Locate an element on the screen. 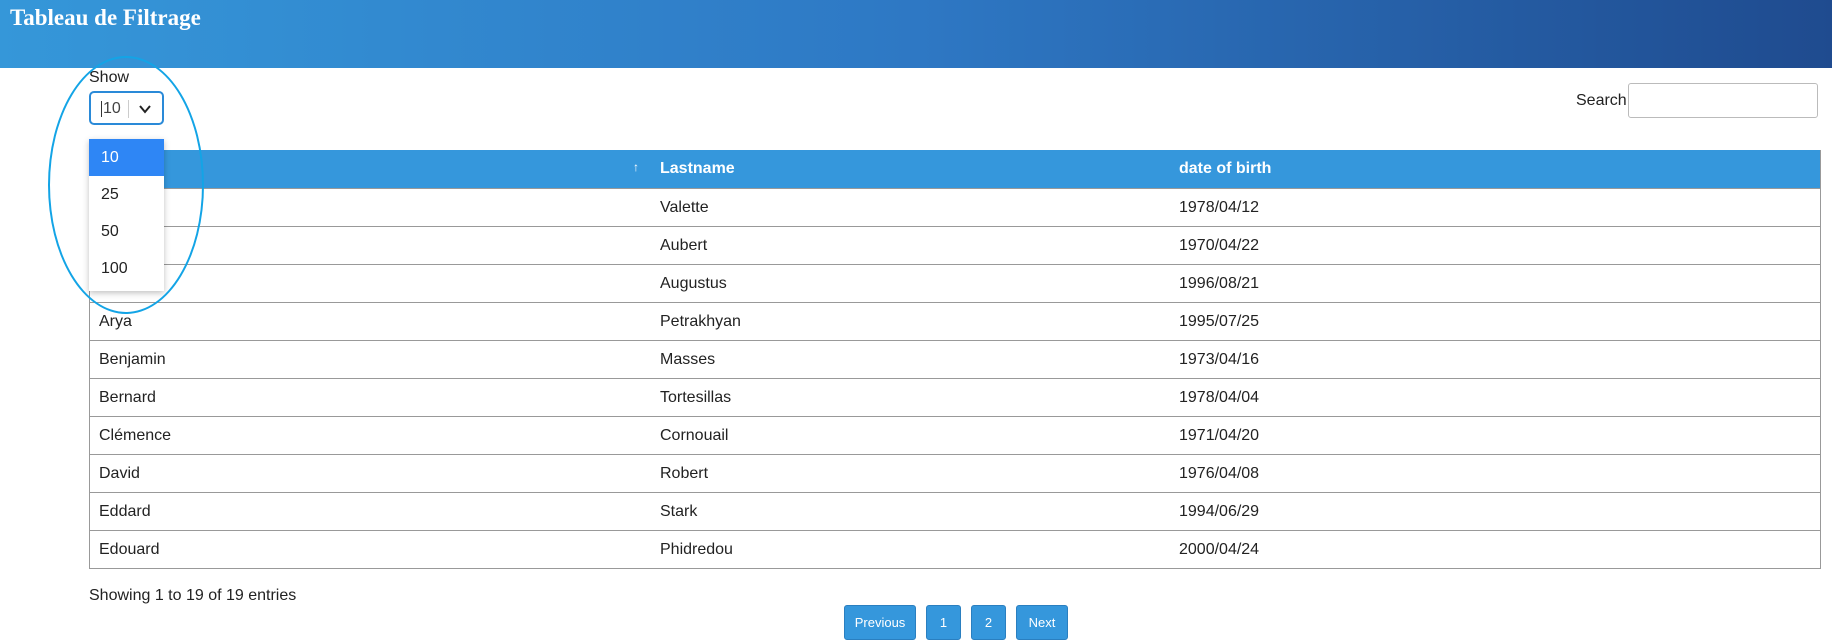  cell-dob: 1995/07/25 is located at coordinates (1495, 321).